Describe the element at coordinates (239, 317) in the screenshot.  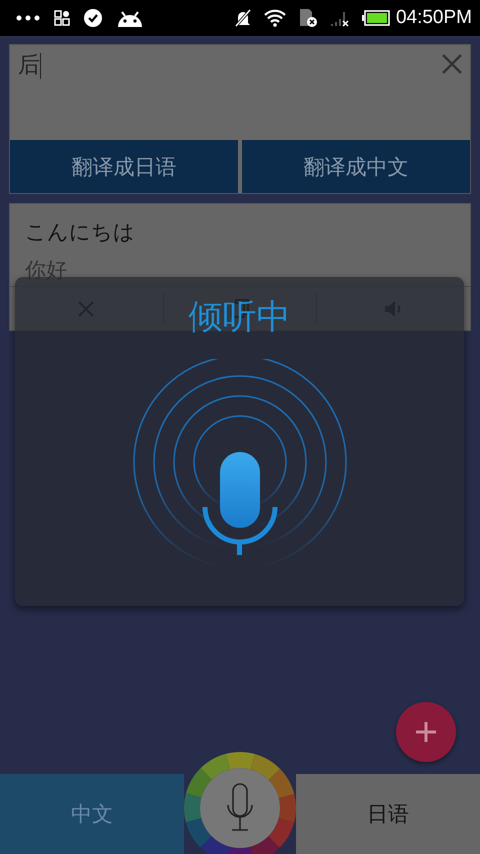
I see `dialog-title: 倾听中` at that location.